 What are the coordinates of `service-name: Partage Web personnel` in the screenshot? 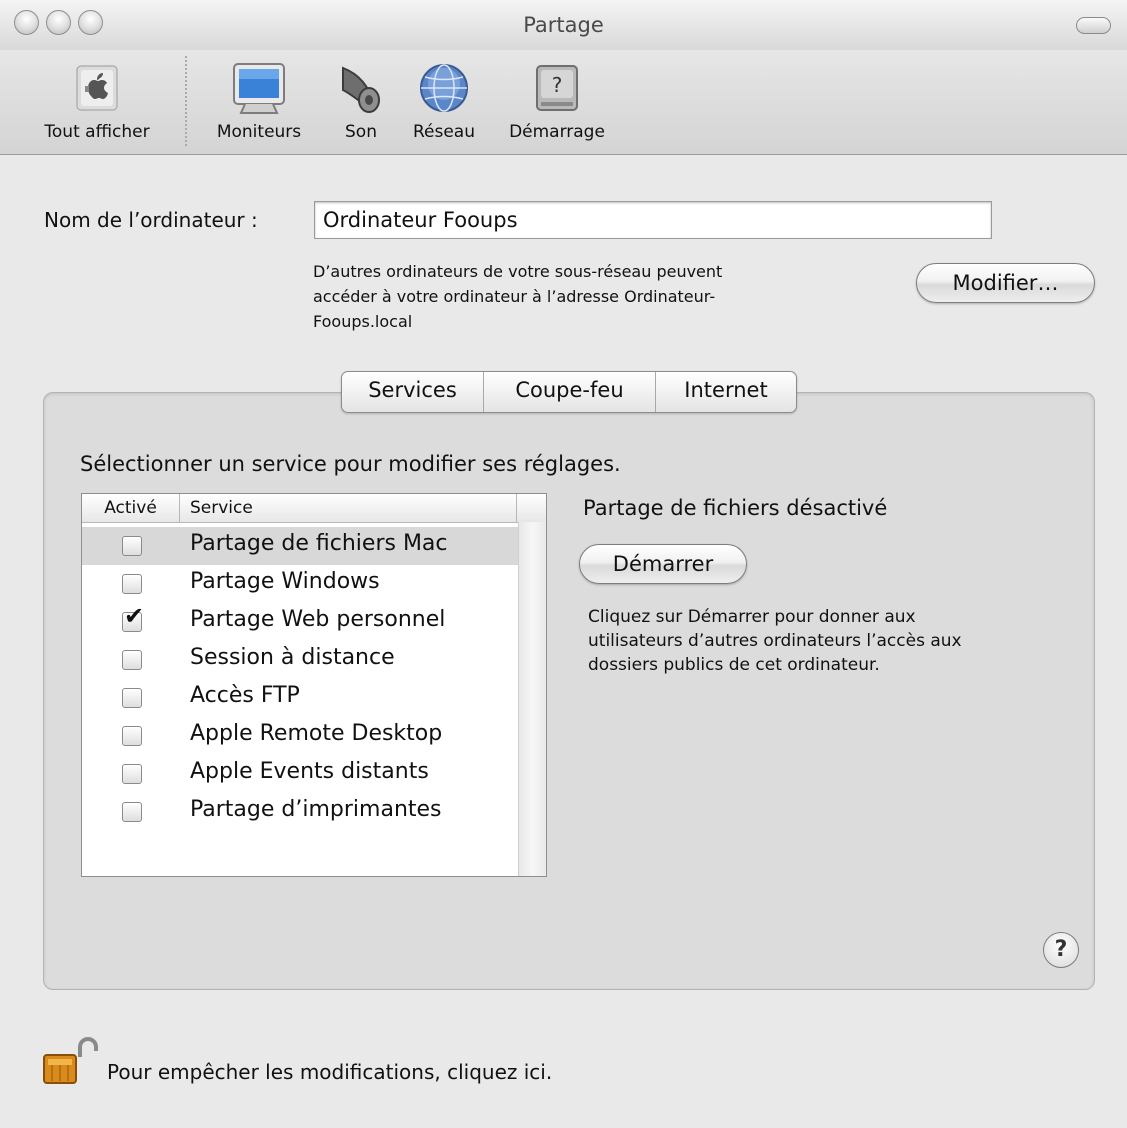 It's located at (318, 619).